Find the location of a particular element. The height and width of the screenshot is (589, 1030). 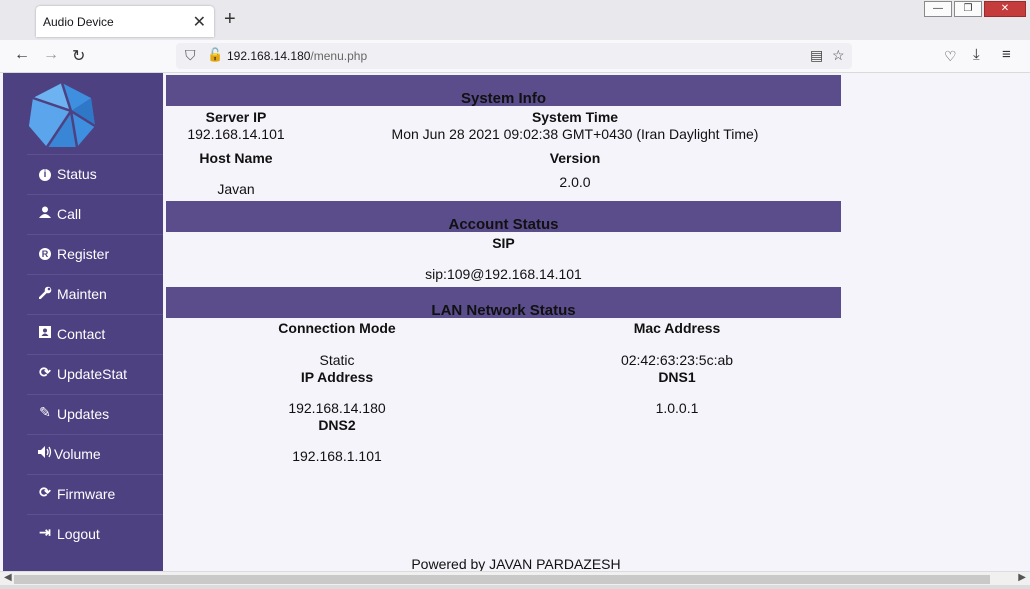

window-controls: — ❐ ✕ is located at coordinates (975, 9).